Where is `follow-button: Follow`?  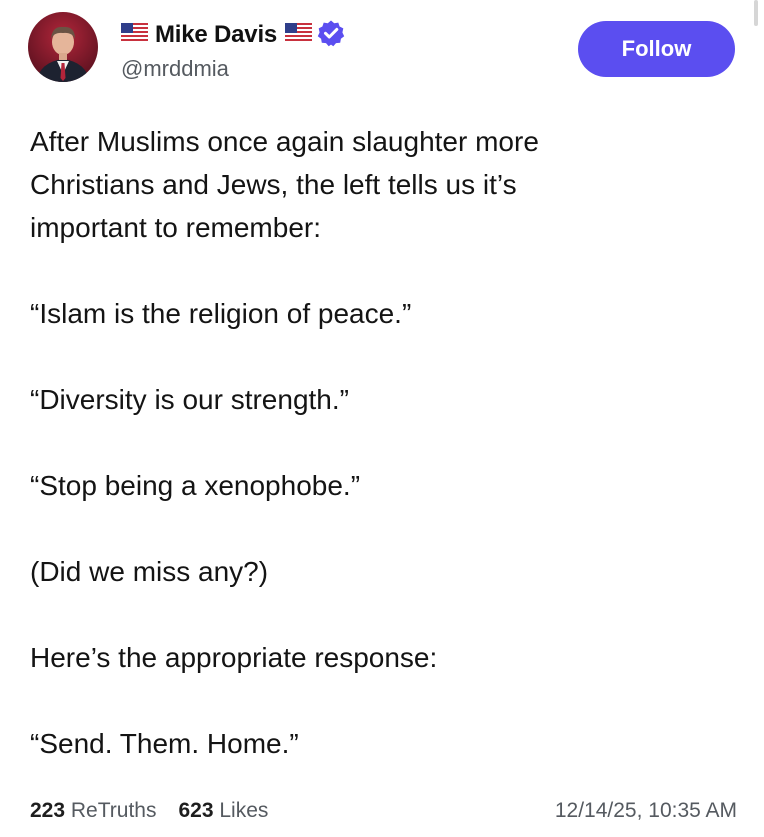
follow-button: Follow is located at coordinates (656, 49).